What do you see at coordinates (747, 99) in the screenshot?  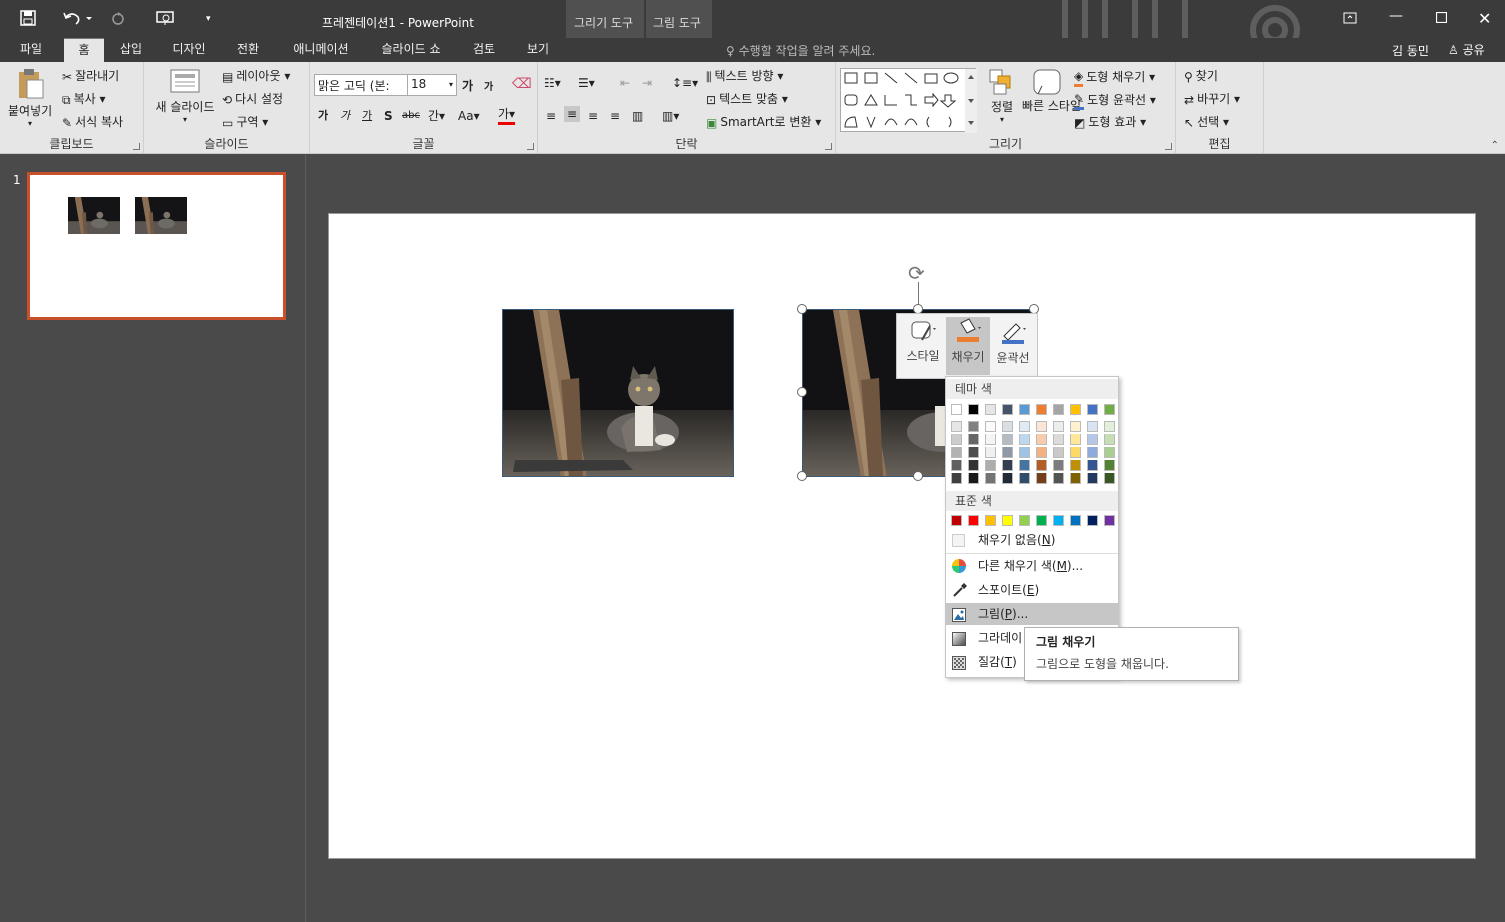 I see `align-text-button: ⊡ 텍스트 맞춤 ▾` at bounding box center [747, 99].